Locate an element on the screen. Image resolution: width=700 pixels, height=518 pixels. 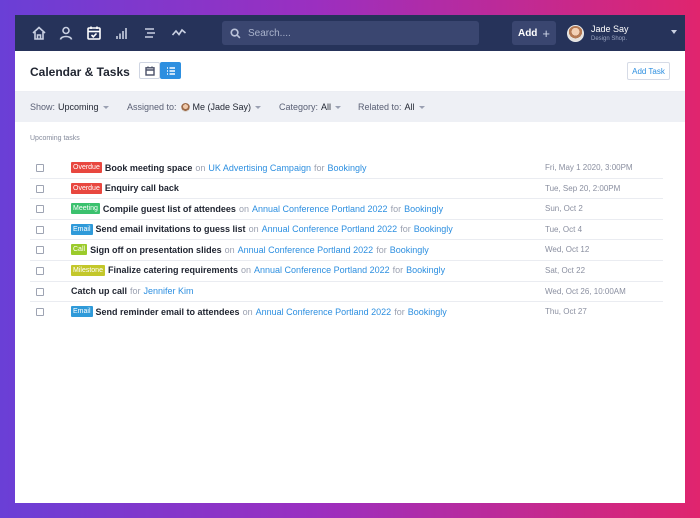
add-button: Add + is located at coordinates (534, 33).